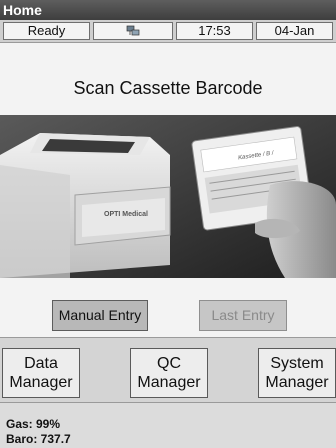 Image resolution: width=336 pixels, height=448 pixels. I want to click on system-manager-button: System Manager, so click(297, 373).